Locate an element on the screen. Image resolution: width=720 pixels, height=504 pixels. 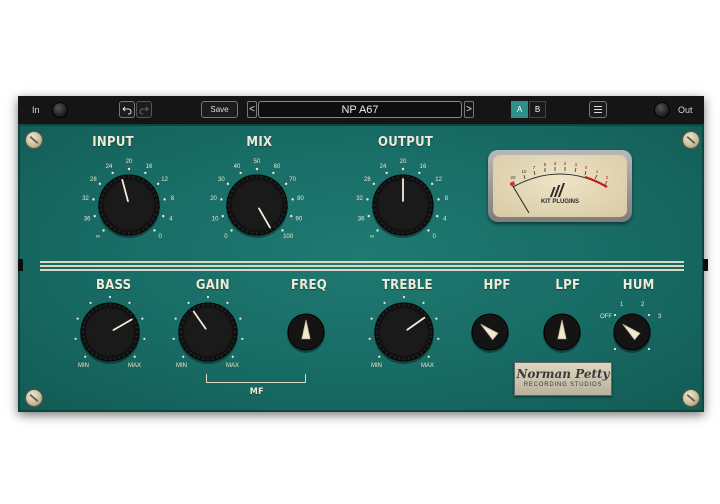
compare-a-button: A is located at coordinates (519, 109).